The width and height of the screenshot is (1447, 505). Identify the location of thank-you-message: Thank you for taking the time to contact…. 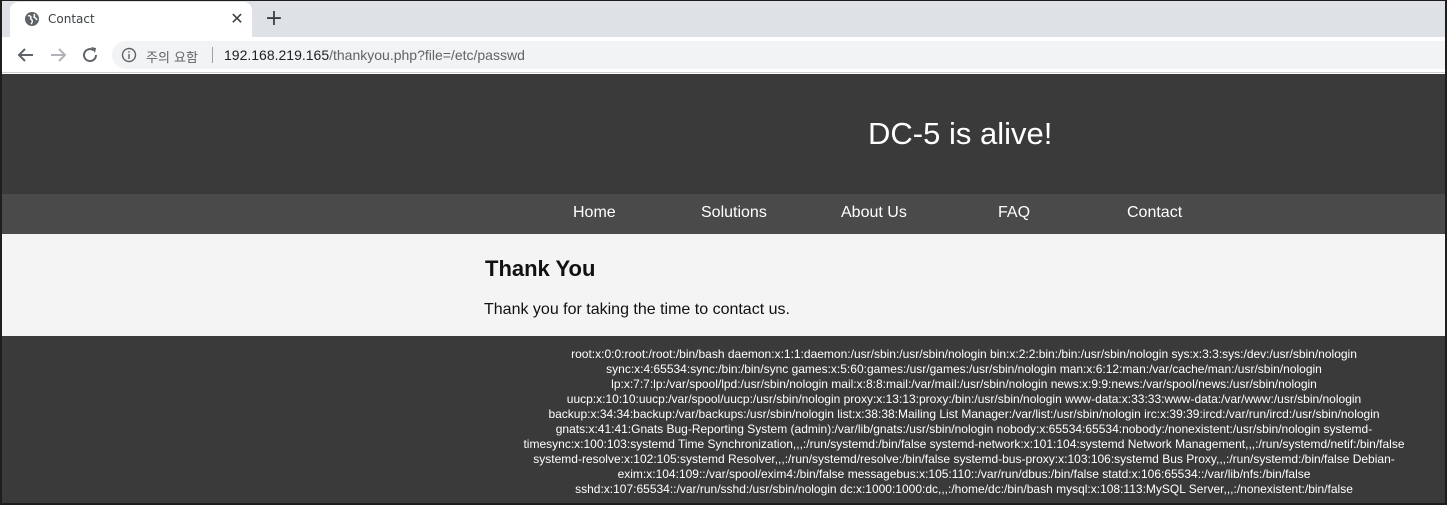
(637, 309).